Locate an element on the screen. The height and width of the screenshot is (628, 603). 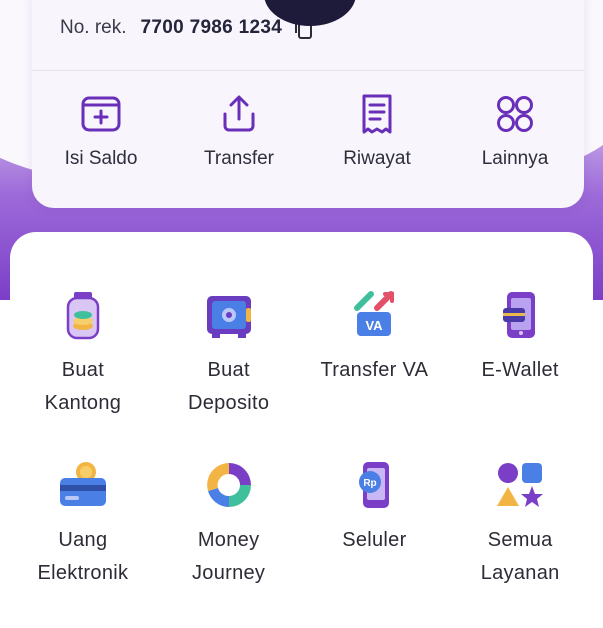
quick-action-transfer: Transfer is located at coordinates (239, 131).